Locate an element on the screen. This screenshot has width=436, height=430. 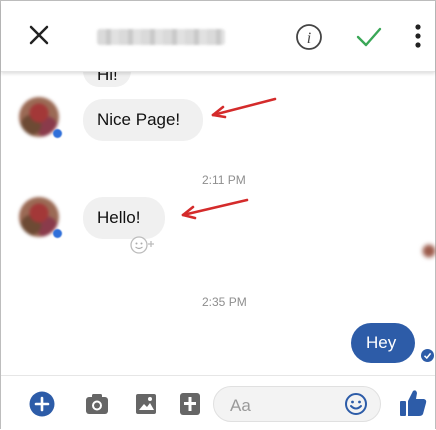
add-circle-icon is located at coordinates (42, 404).